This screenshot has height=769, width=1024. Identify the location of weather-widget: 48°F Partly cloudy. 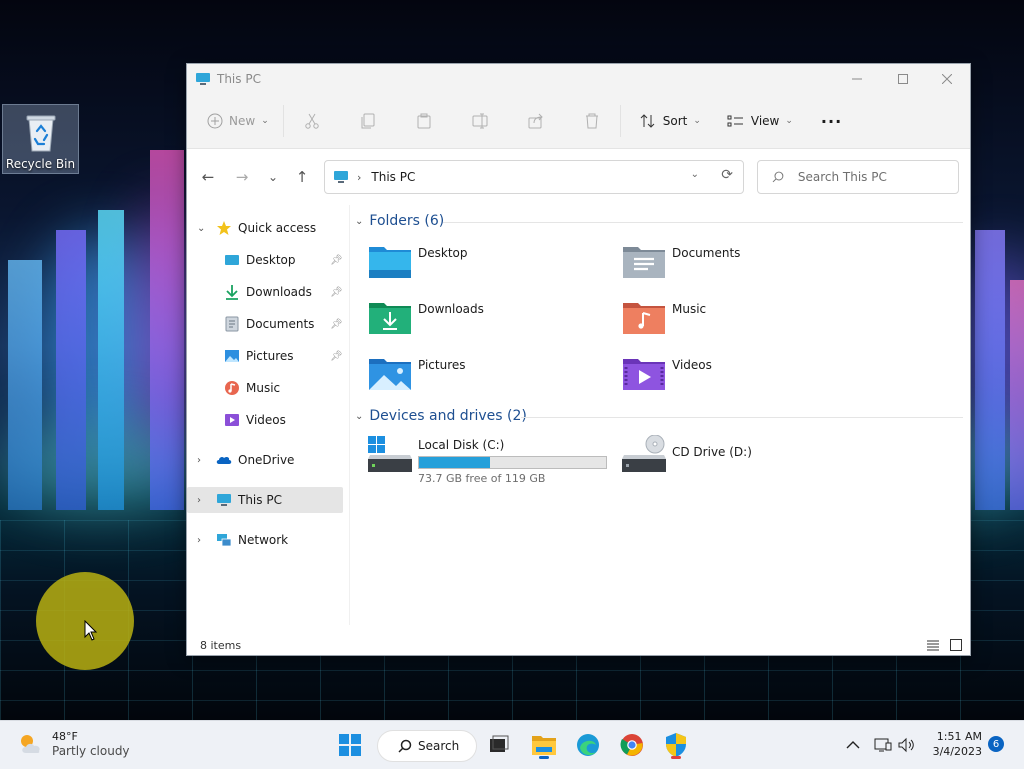
(74, 744).